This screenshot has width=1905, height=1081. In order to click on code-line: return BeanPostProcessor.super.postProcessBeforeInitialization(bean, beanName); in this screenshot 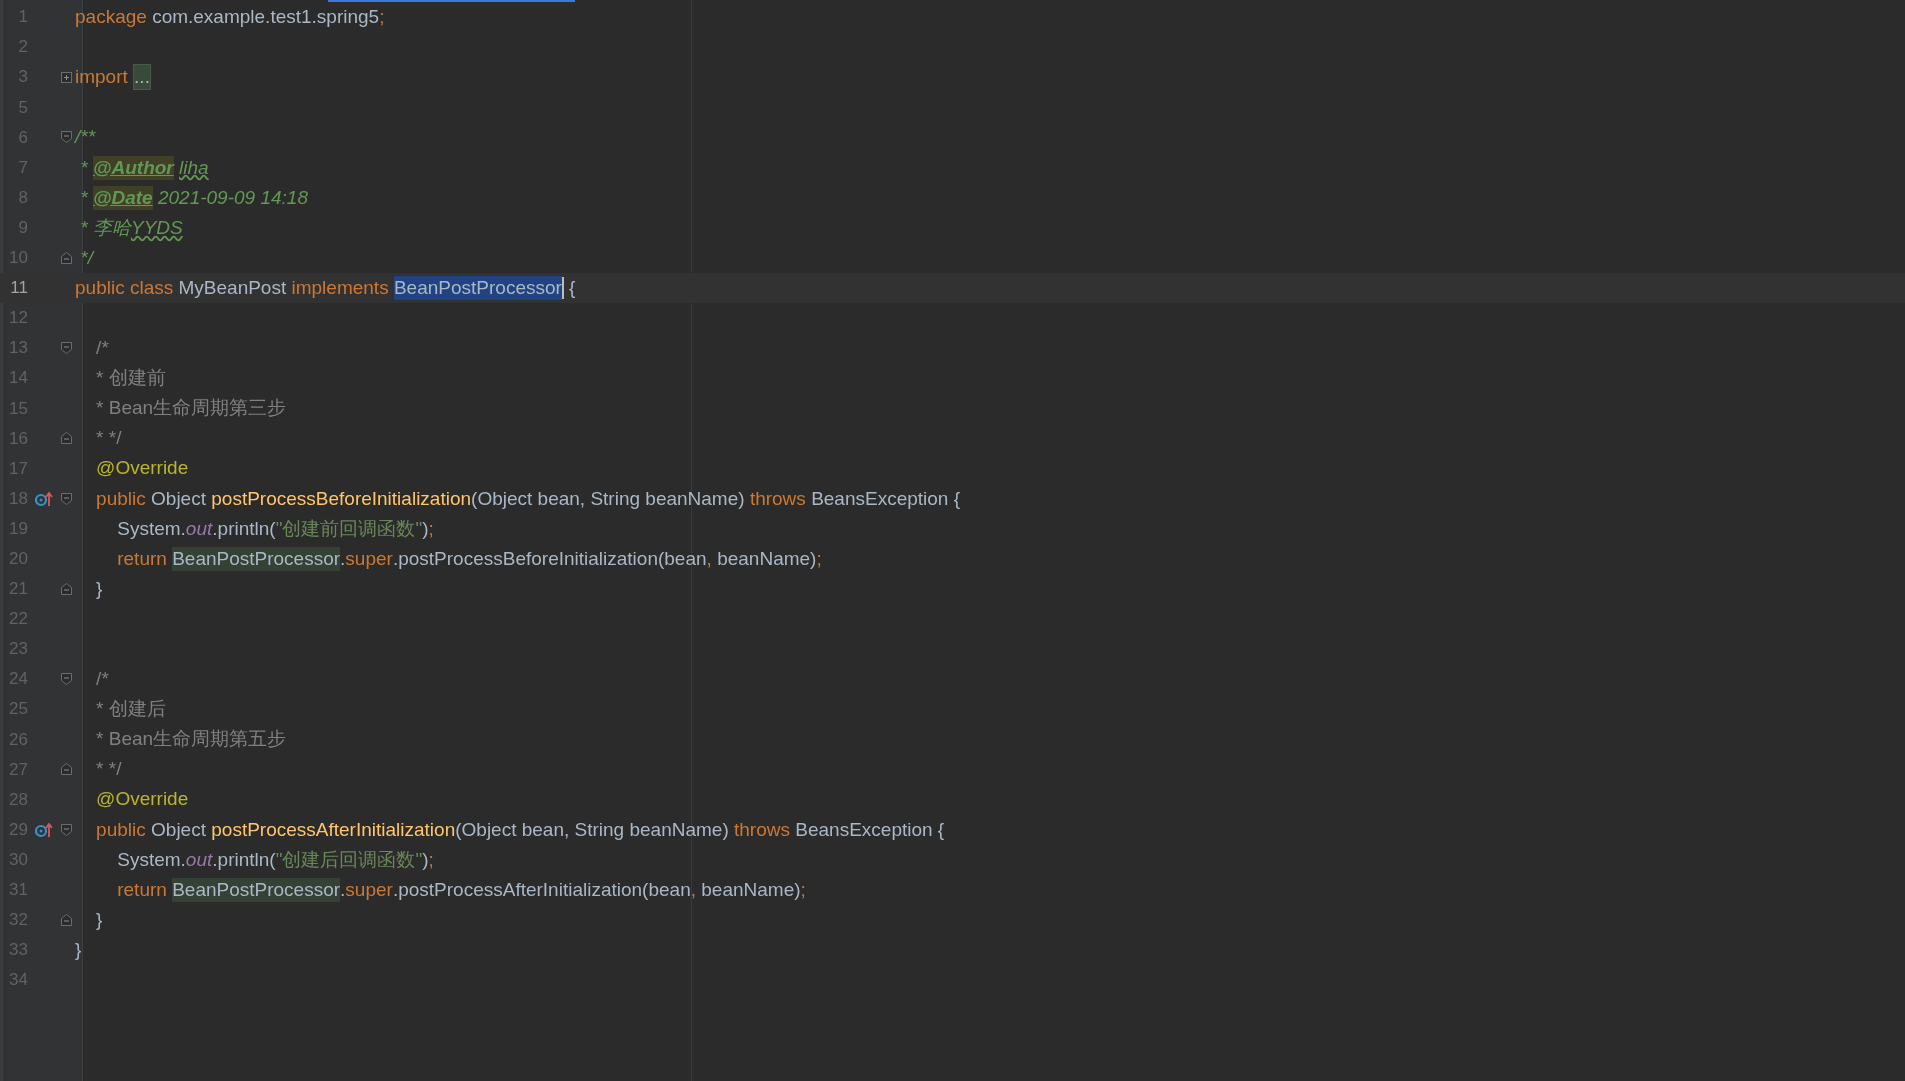, I will do `click(469, 558)`.